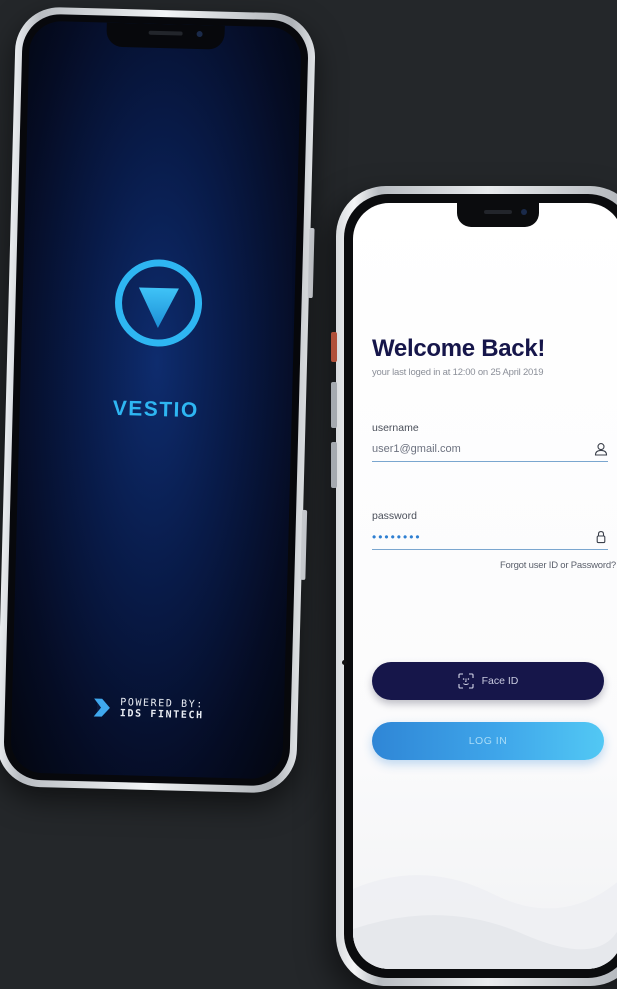  I want to click on user-icon, so click(601, 449).